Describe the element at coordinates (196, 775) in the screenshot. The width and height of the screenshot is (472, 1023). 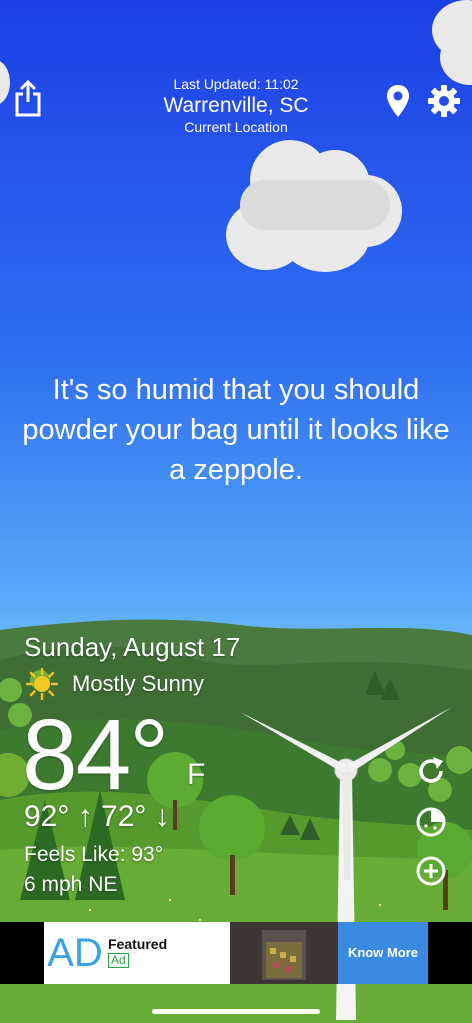
I see `temperature-unit: F` at that location.